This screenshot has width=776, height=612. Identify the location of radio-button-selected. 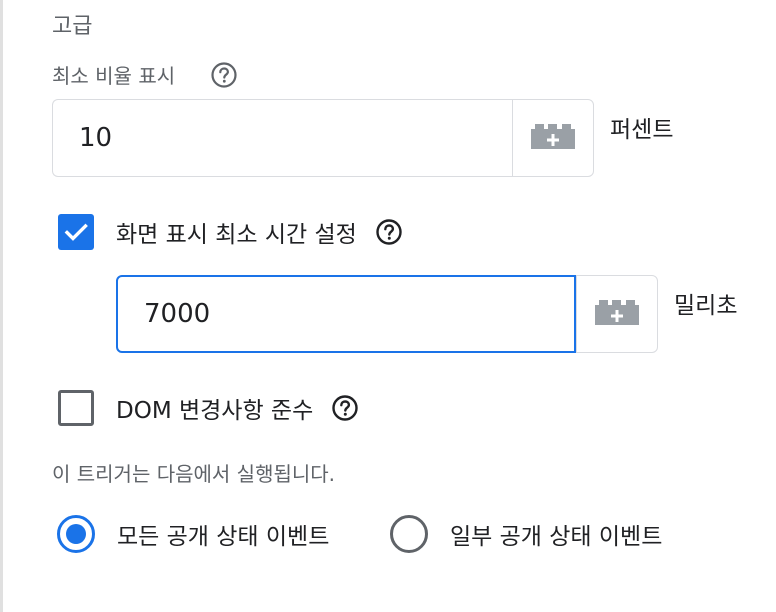
(76, 534).